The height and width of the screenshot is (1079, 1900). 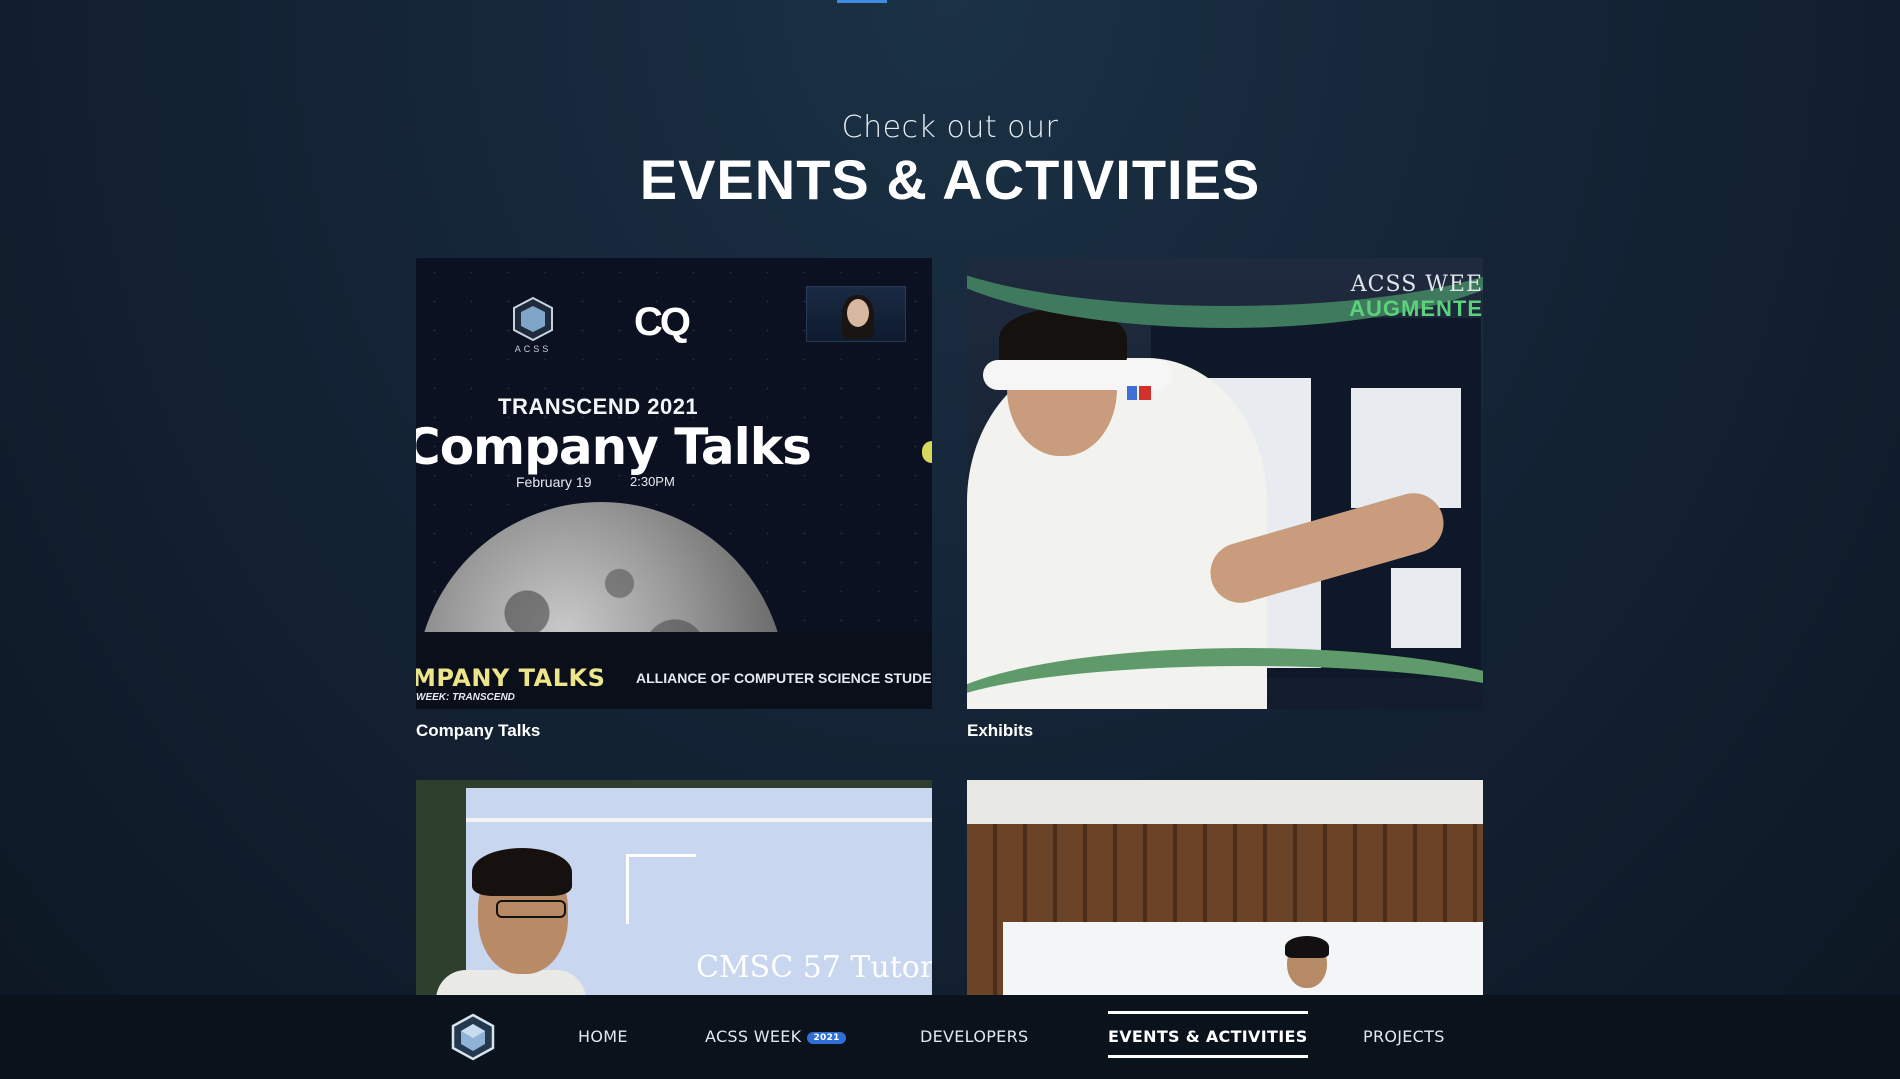 What do you see at coordinates (603, 1036) in the screenshot?
I see `nav-home: HOME` at bounding box center [603, 1036].